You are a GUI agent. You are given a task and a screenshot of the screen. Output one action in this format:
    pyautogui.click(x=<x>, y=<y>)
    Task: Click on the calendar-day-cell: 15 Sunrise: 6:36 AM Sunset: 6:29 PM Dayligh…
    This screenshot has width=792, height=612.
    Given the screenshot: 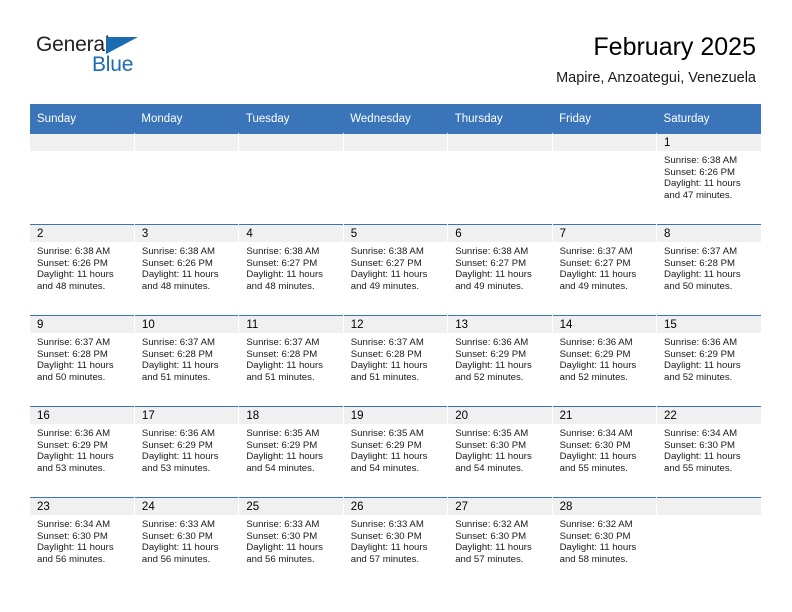 What is the action you would take?
    pyautogui.click(x=708, y=361)
    